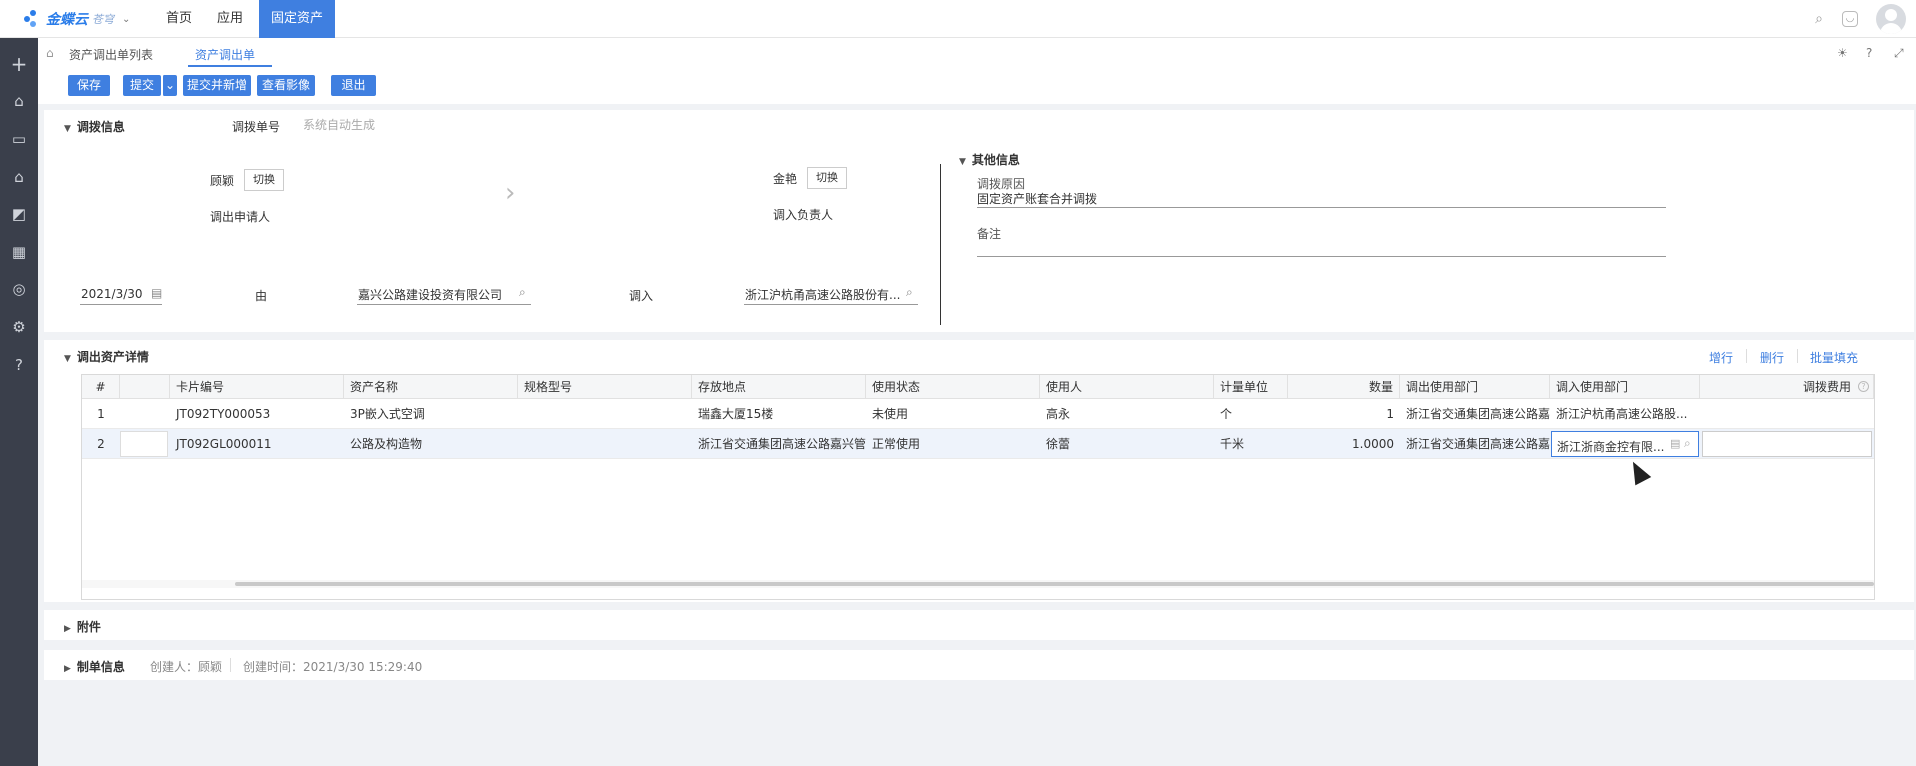 The height and width of the screenshot is (766, 1916). What do you see at coordinates (179, 19) in the screenshot?
I see `nav-home: 首页` at bounding box center [179, 19].